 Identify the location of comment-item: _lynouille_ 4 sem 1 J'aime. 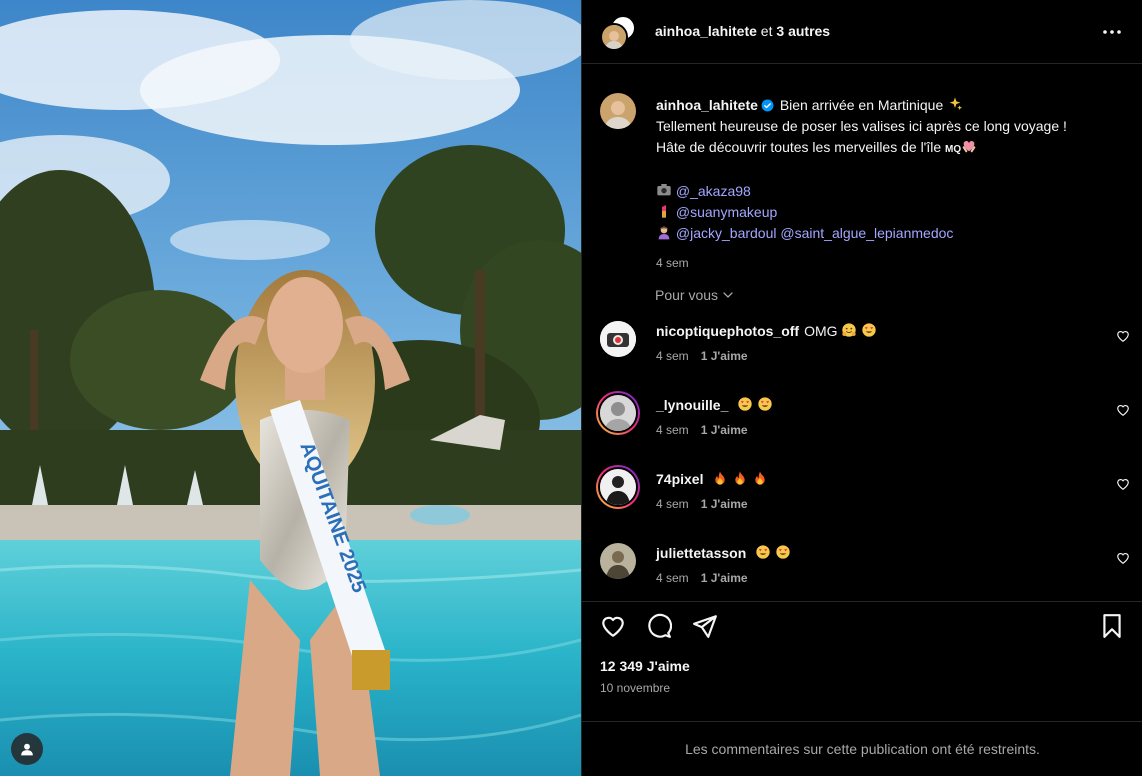
(863, 418).